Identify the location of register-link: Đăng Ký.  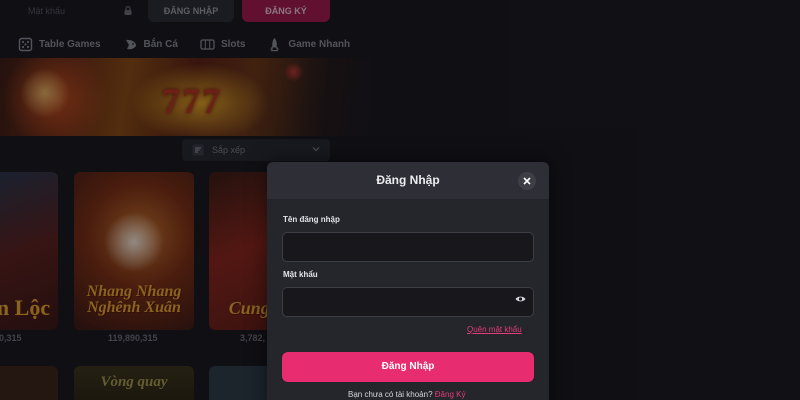
(450, 394).